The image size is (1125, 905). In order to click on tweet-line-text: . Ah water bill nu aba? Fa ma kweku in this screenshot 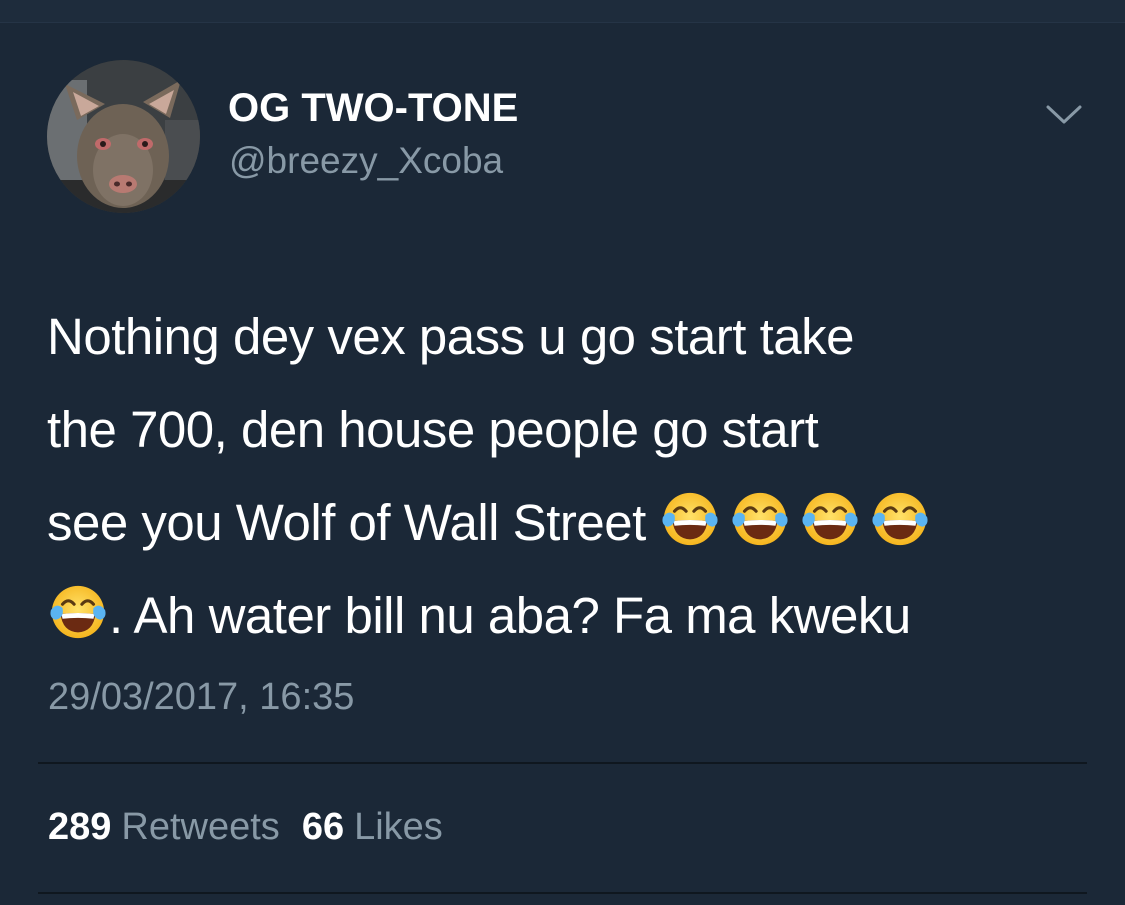, I will do `click(510, 615)`.